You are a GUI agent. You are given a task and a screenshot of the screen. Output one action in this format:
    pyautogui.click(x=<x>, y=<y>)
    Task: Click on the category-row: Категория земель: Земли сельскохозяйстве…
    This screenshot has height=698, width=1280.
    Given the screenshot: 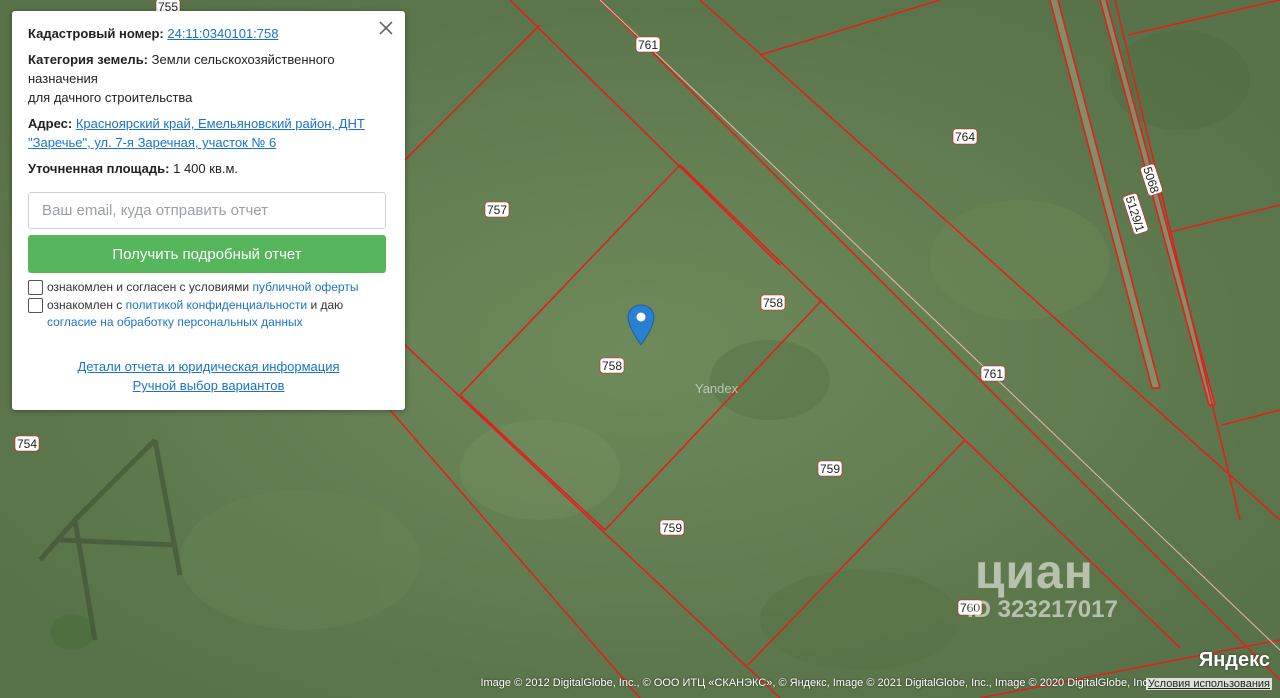 What is the action you would take?
    pyautogui.click(x=208, y=78)
    